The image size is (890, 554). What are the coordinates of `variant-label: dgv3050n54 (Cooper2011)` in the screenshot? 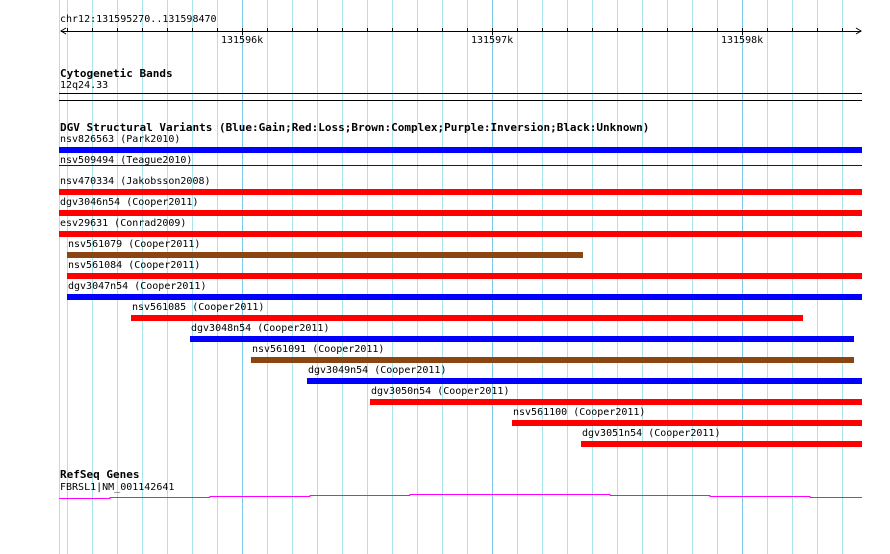 It's located at (440, 391).